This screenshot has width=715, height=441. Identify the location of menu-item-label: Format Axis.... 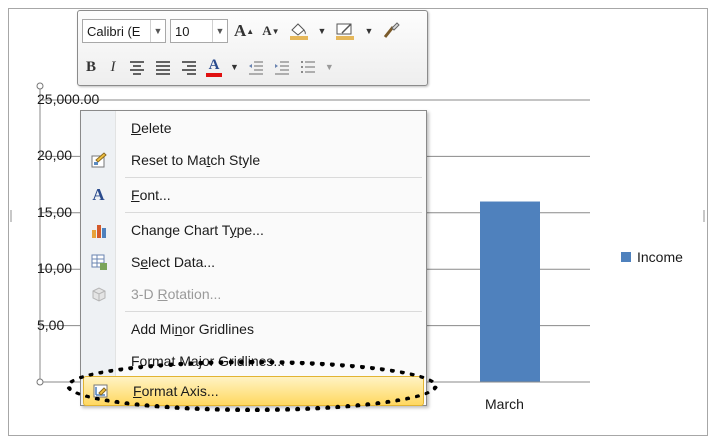
(176, 391).